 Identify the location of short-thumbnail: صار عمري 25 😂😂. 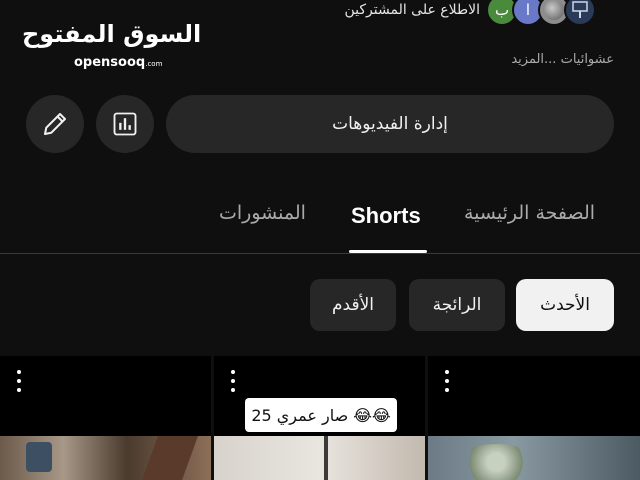
(319, 418).